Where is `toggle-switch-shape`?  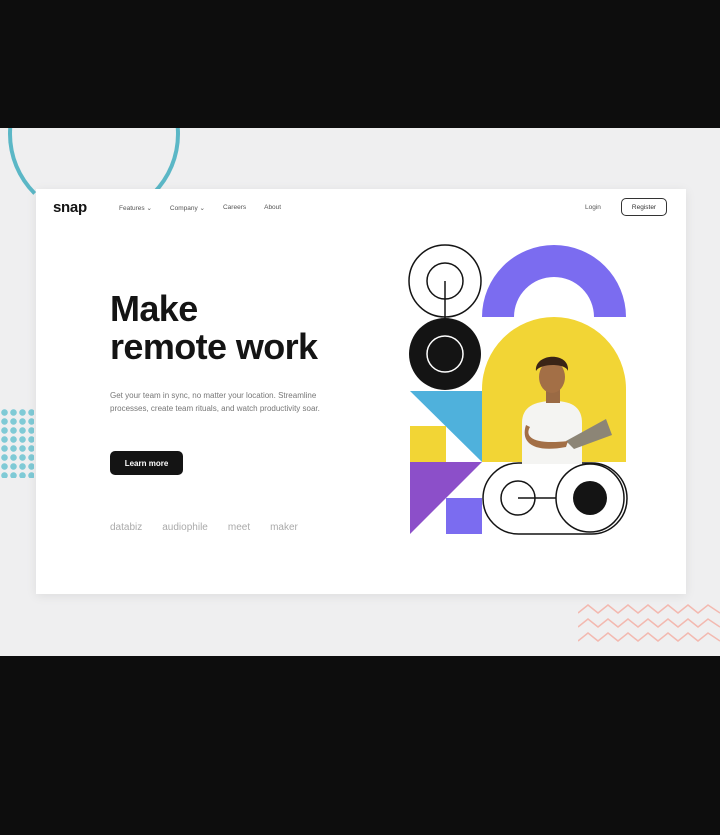 toggle-switch-shape is located at coordinates (555, 498).